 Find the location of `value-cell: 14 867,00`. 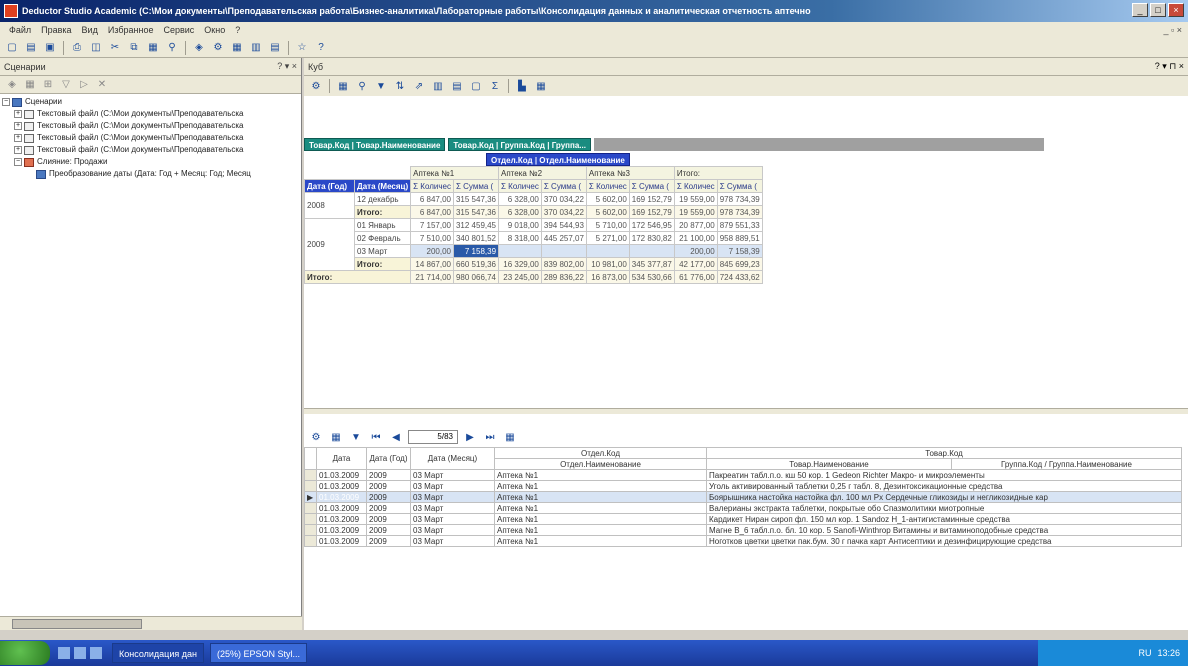

value-cell: 14 867,00 is located at coordinates (432, 264).